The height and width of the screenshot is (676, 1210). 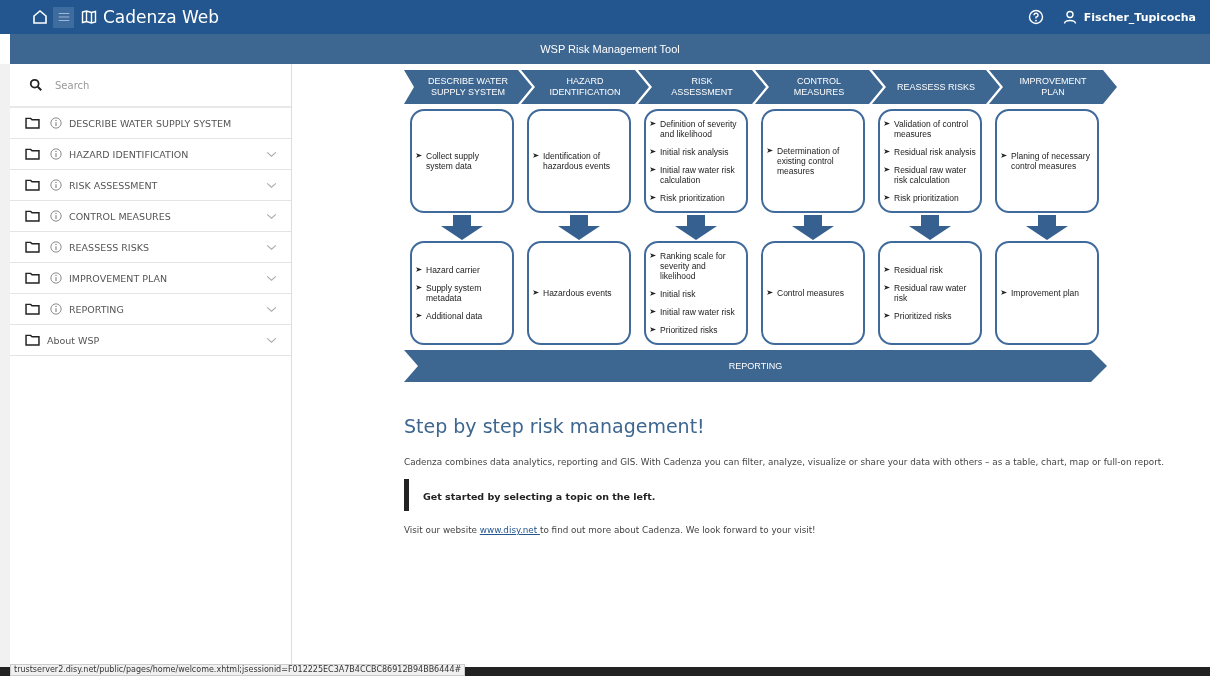 What do you see at coordinates (113, 185) in the screenshot?
I see `nav-label: RISK ASSESSMENT` at bounding box center [113, 185].